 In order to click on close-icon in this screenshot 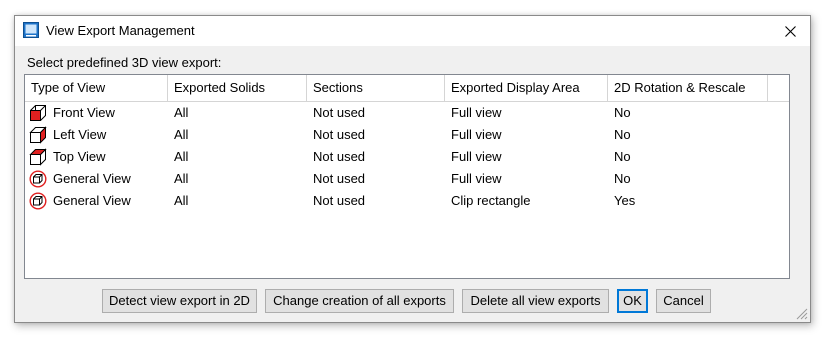, I will do `click(790, 31)`.